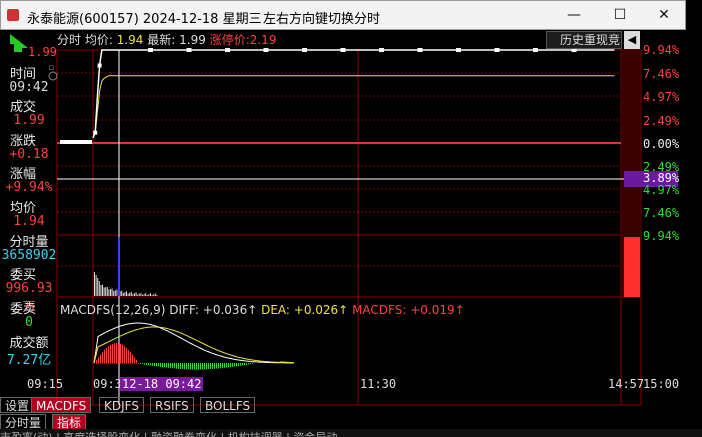  What do you see at coordinates (29, 221) in the screenshot?
I see `avg-value: 1.94` at bounding box center [29, 221].